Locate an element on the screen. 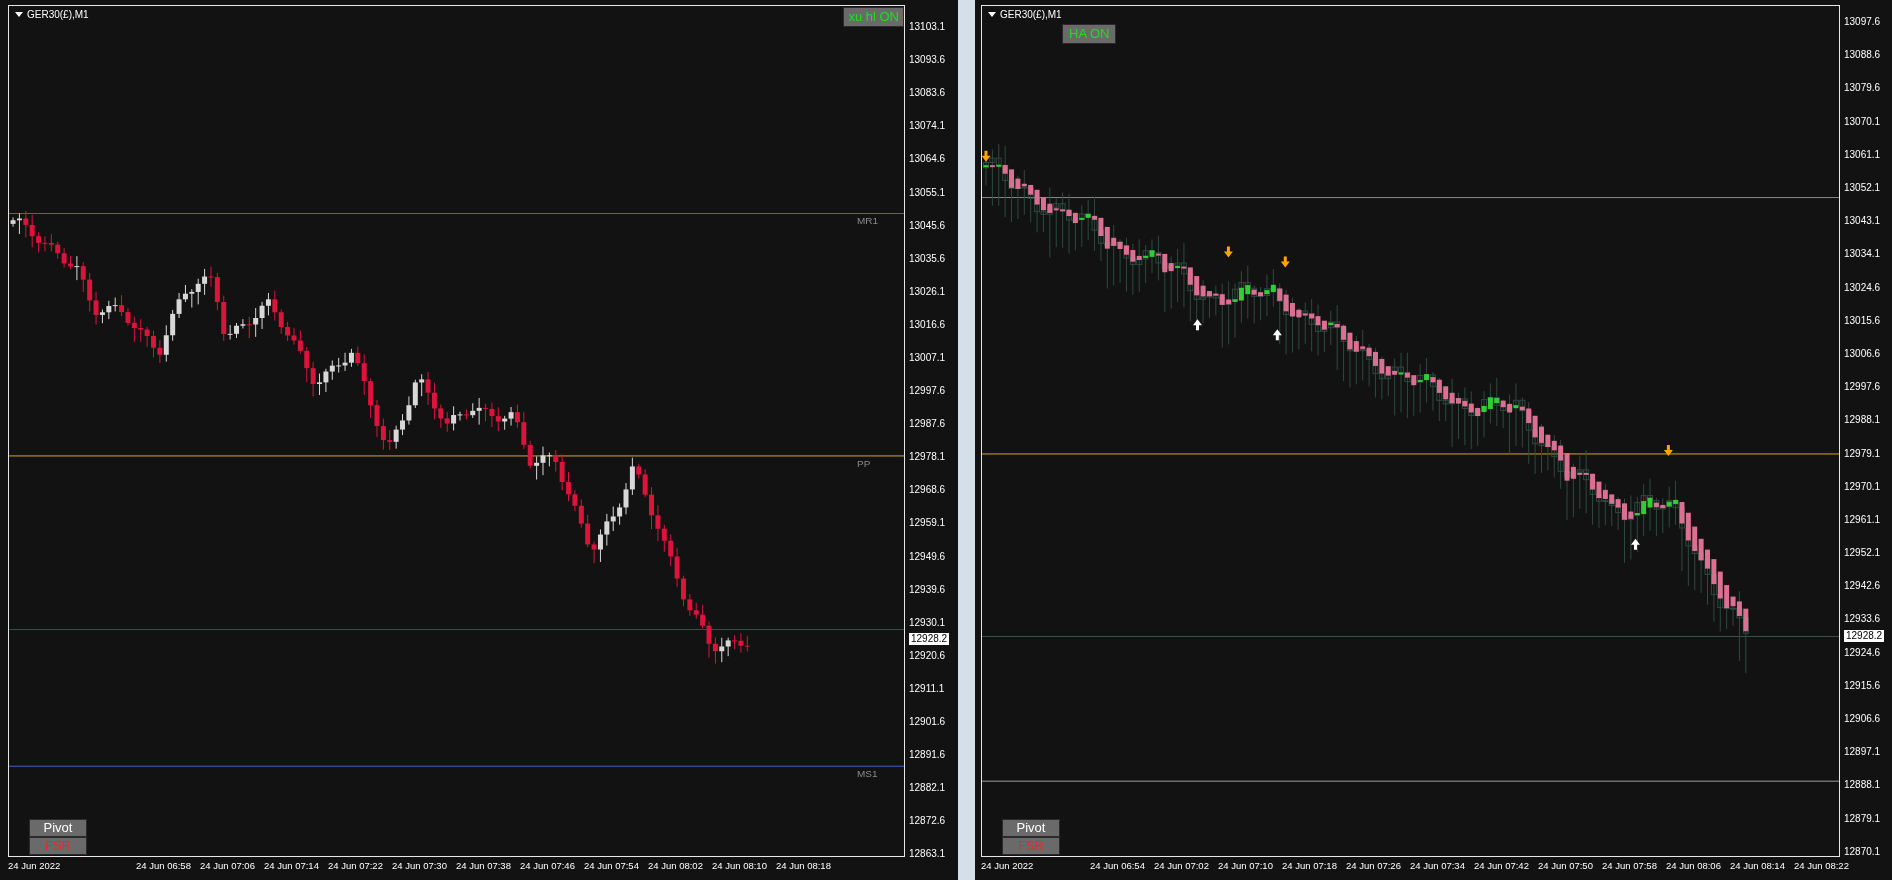 The width and height of the screenshot is (1892, 880). price-tick-label: 13034.1 is located at coordinates (1862, 254).